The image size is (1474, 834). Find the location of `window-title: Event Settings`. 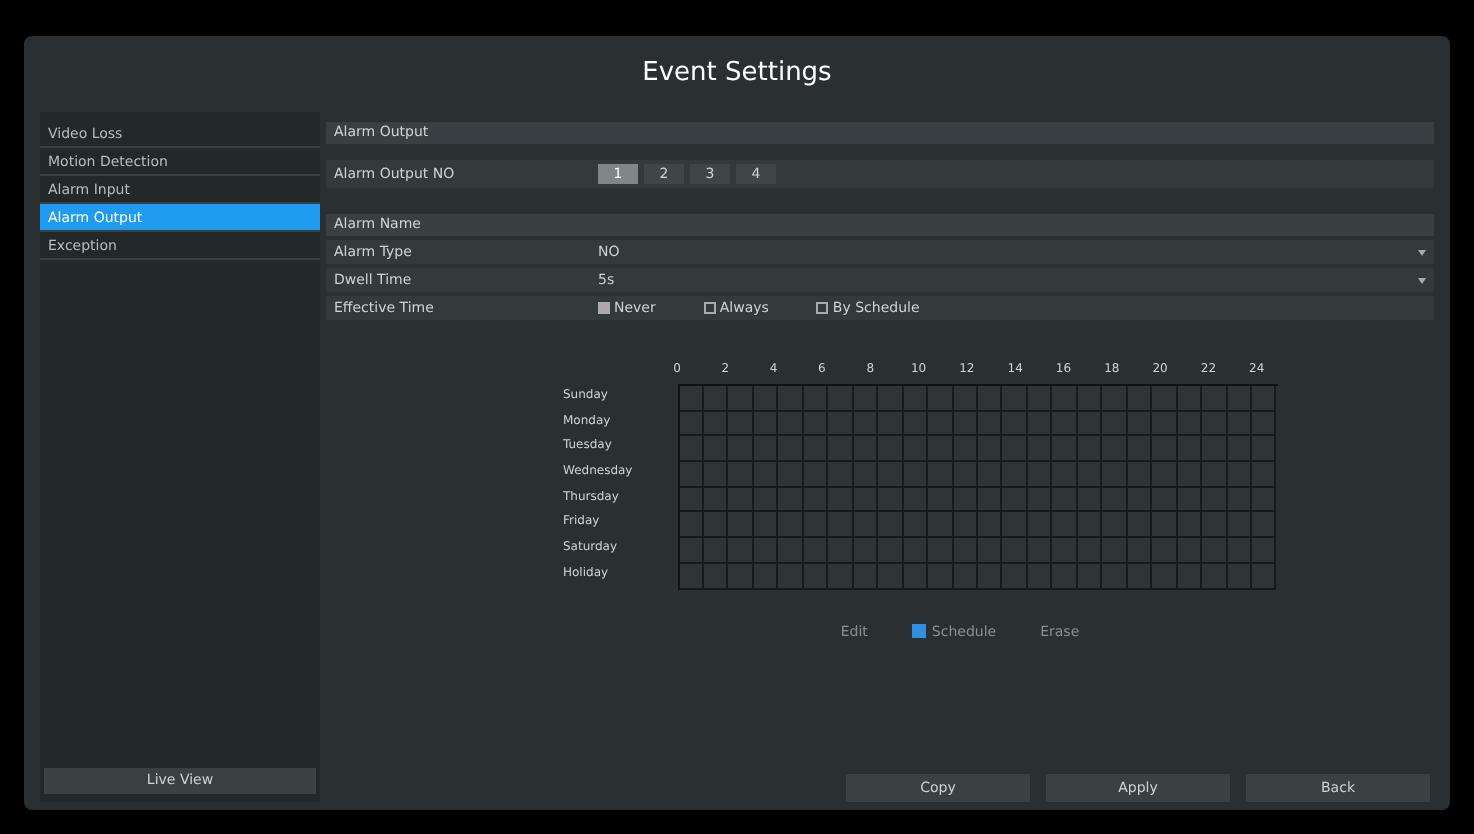

window-title: Event Settings is located at coordinates (737, 74).